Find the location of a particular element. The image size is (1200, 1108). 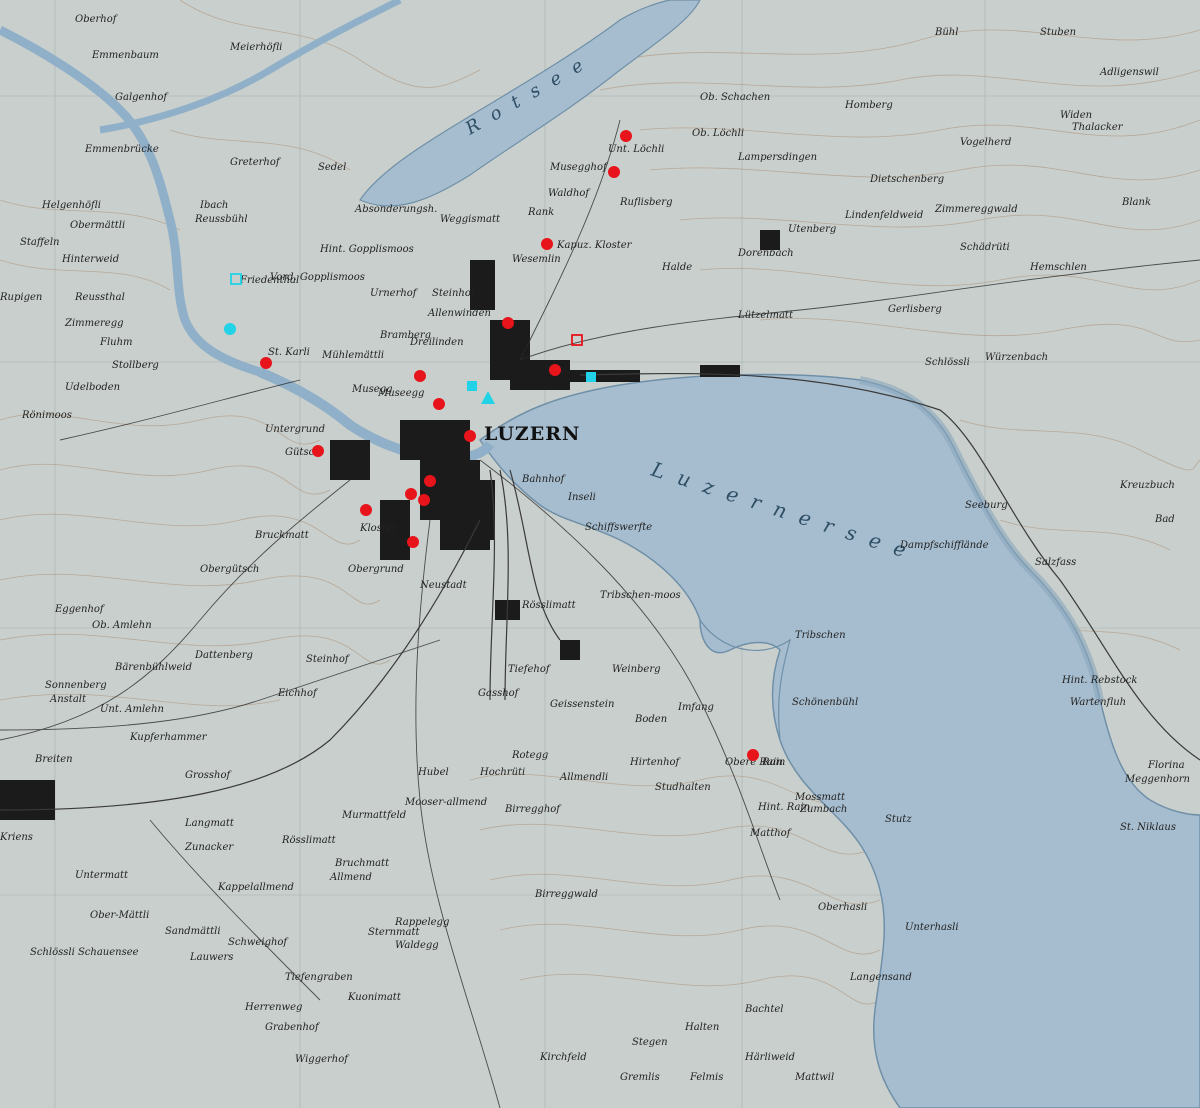

city-label: LUZERN is located at coordinates (532, 434).